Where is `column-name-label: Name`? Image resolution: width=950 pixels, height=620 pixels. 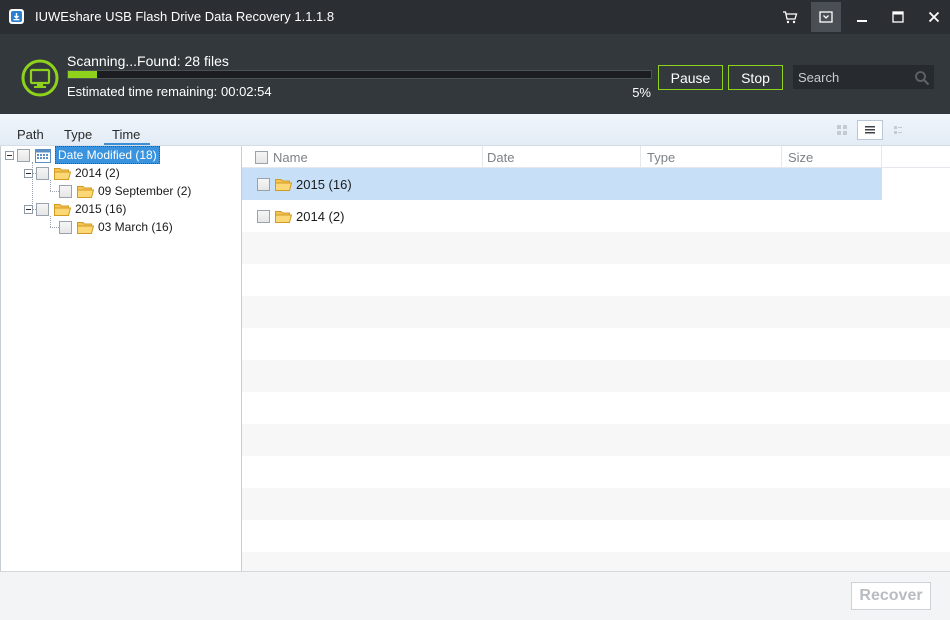 column-name-label: Name is located at coordinates (290, 157).